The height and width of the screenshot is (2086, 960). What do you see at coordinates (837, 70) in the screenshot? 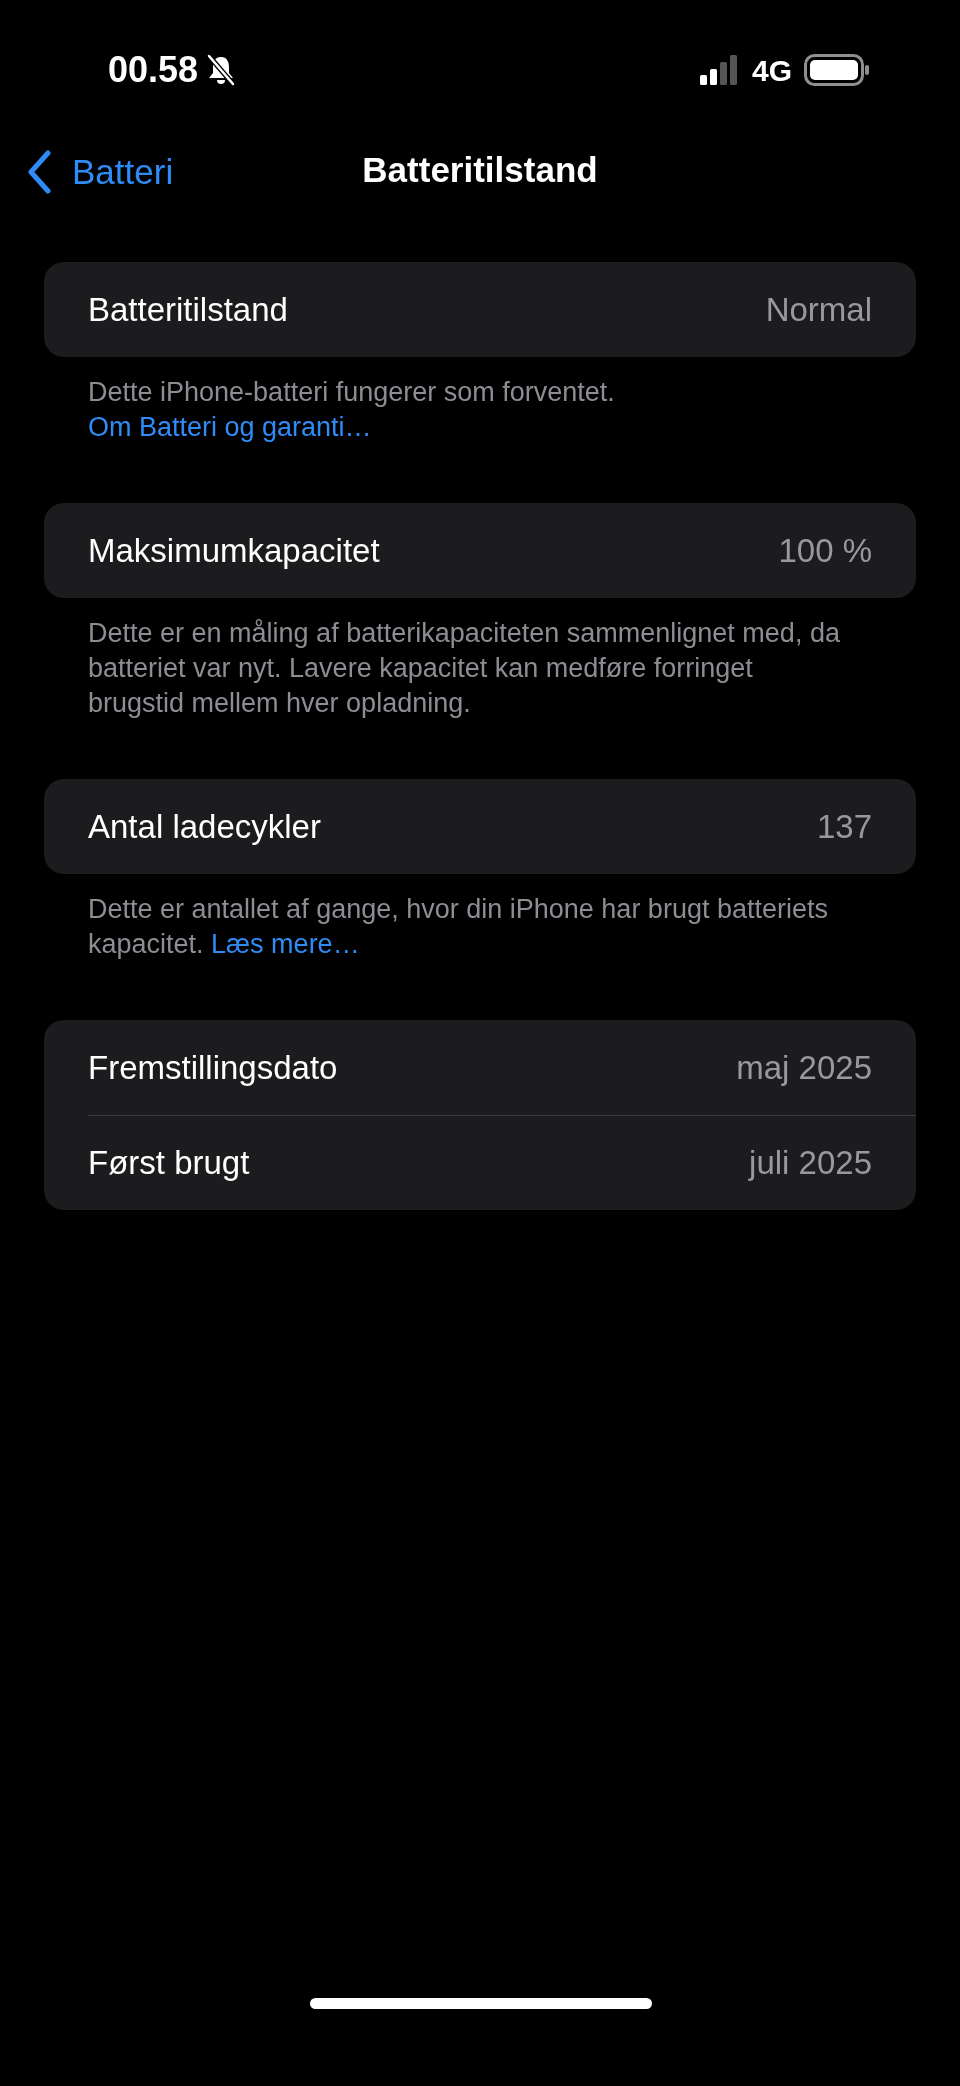
I see `battery-icon` at bounding box center [837, 70].